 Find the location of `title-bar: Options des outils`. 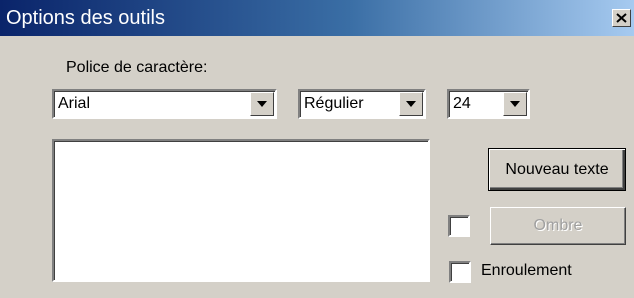

title-bar: Options des outils is located at coordinates (317, 18).